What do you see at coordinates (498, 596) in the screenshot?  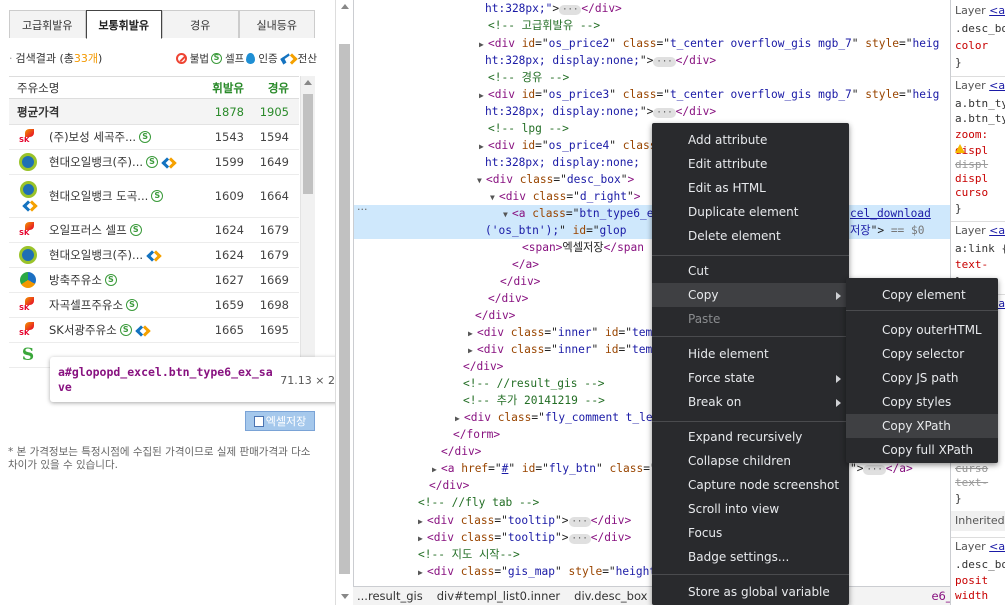 I see `breadcrumb-item: div#templ_list0.inner` at bounding box center [498, 596].